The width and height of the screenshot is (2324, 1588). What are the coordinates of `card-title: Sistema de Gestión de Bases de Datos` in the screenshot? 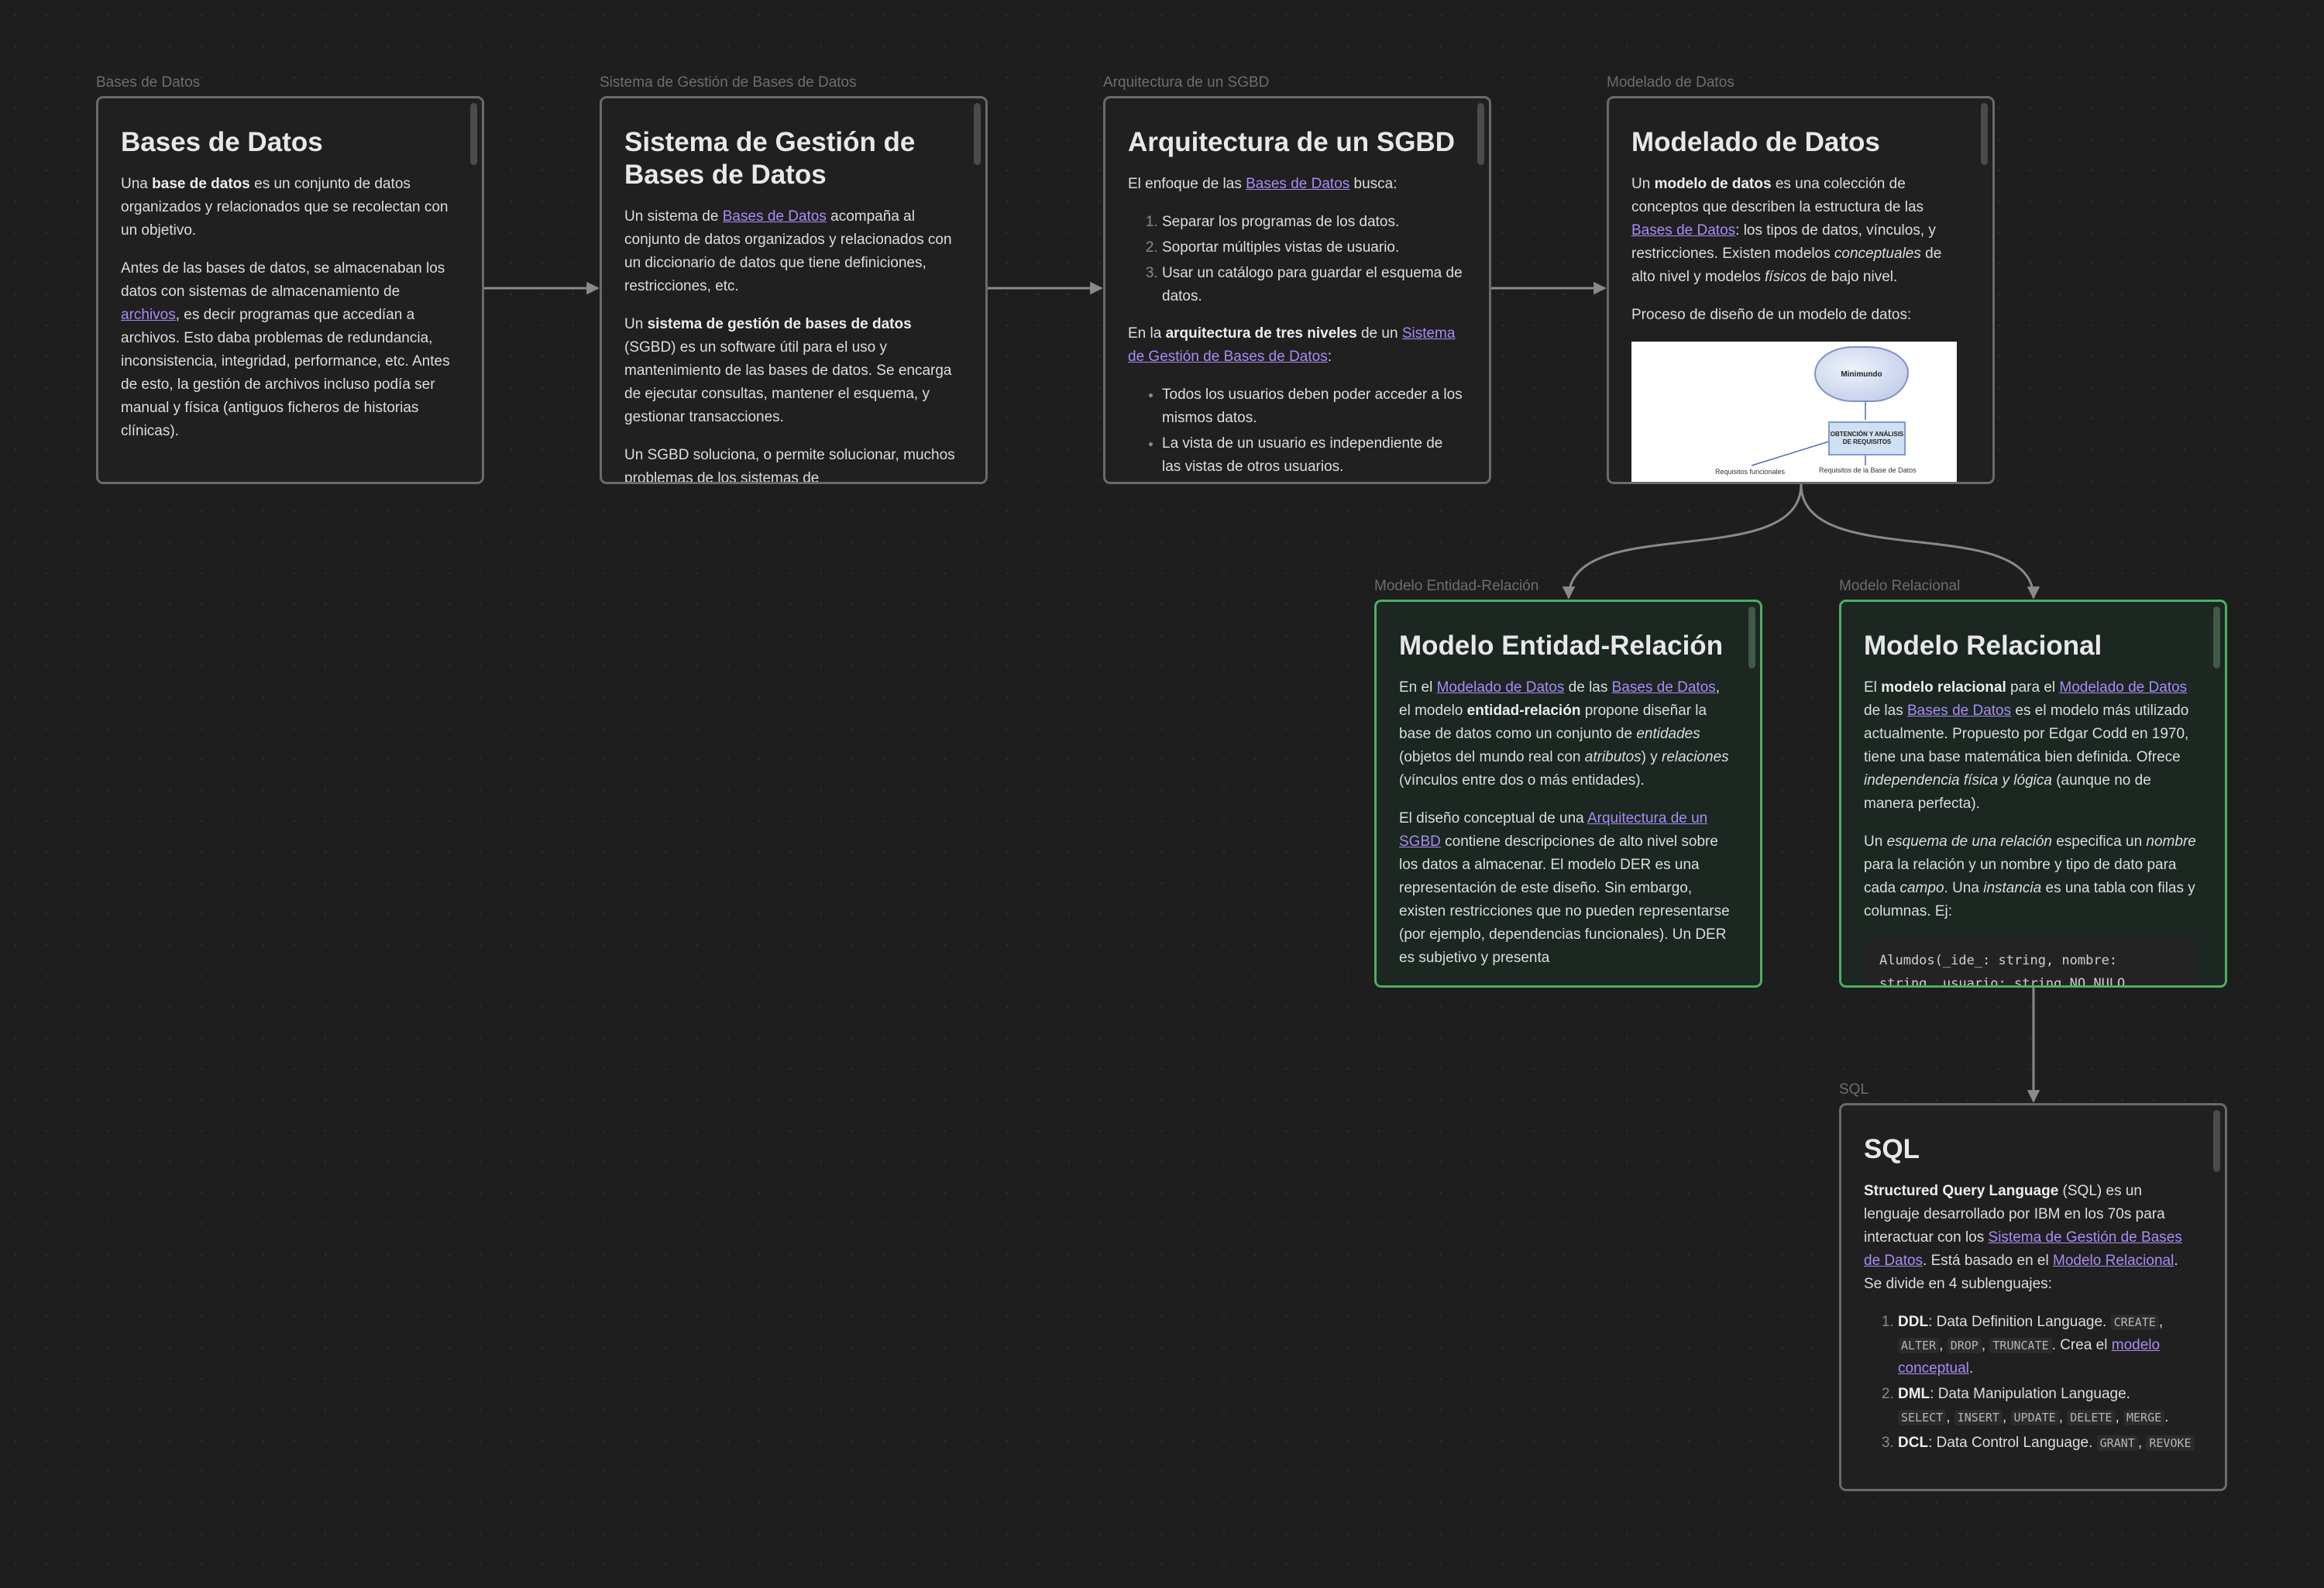 It's located at (770, 158).